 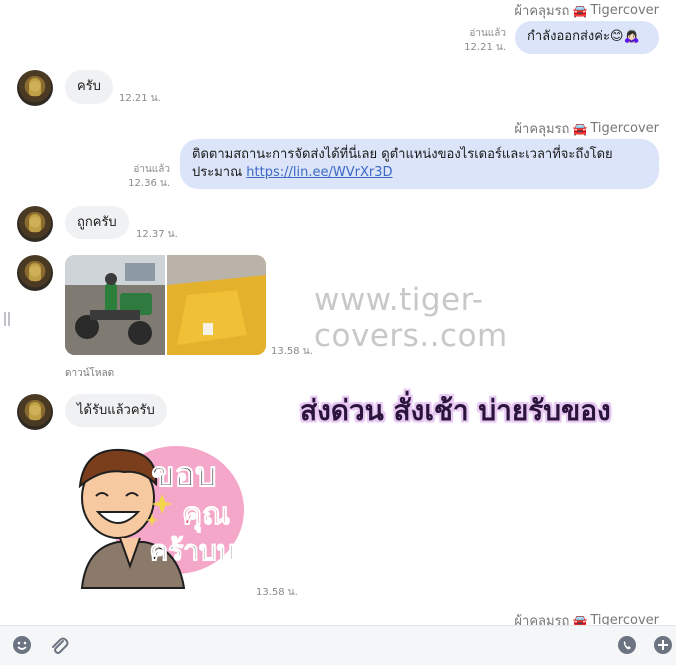 I want to click on incoming-message: ถูกครับ, so click(x=97, y=222).